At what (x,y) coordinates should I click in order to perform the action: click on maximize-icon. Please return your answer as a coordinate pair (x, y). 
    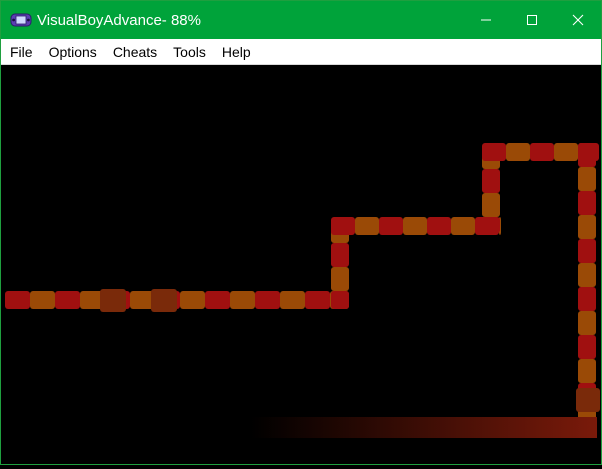
    Looking at the image, I should click on (532, 20).